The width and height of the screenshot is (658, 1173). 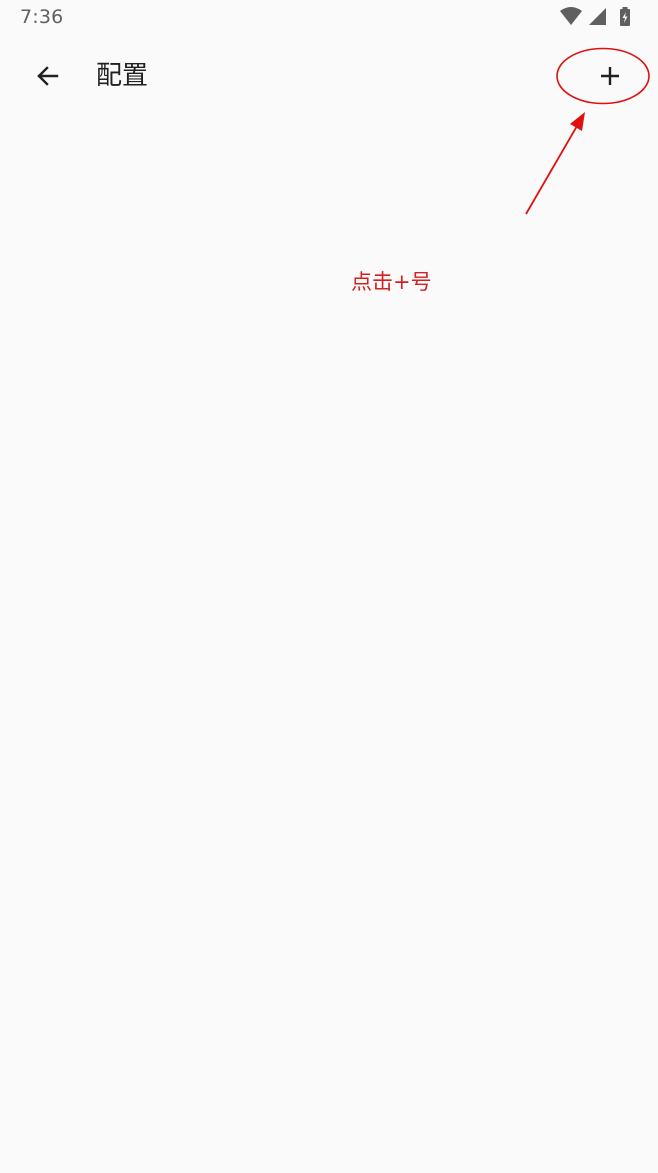 What do you see at coordinates (571, 16) in the screenshot?
I see `wifi-icon` at bounding box center [571, 16].